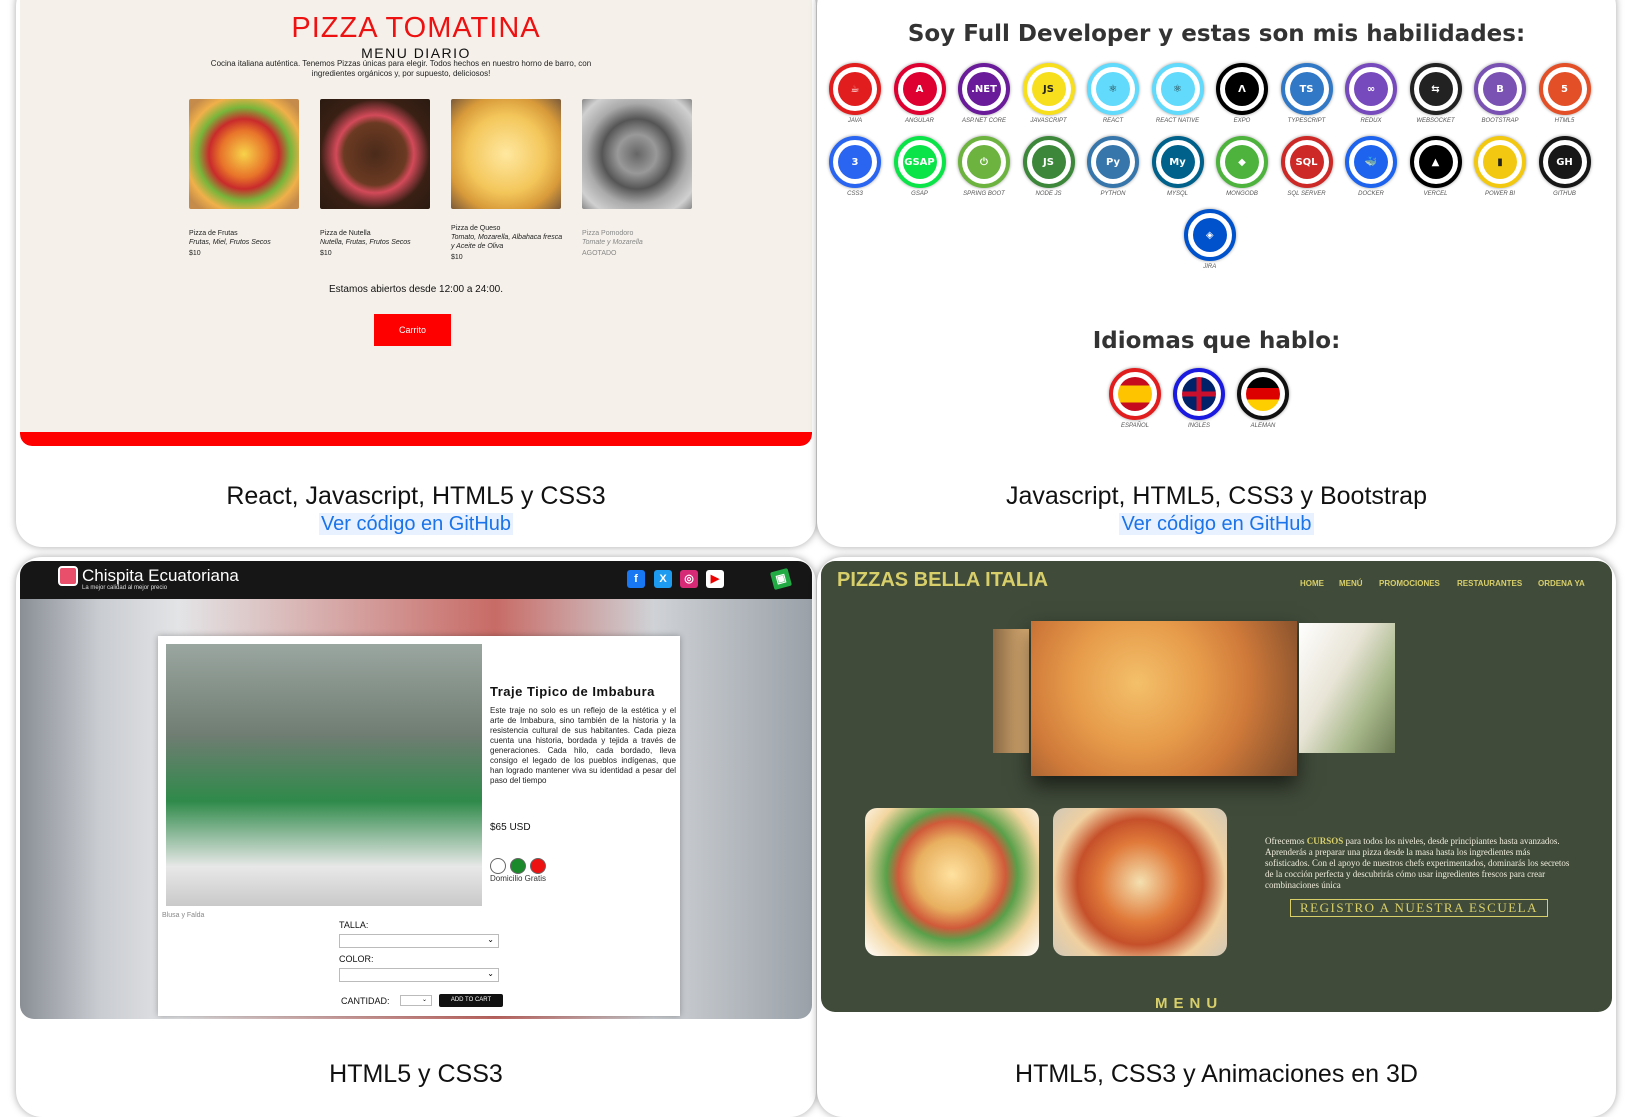 Image resolution: width=1641 pixels, height=1117 pixels. I want to click on skill-label: REACT NATIVE, so click(1177, 121).